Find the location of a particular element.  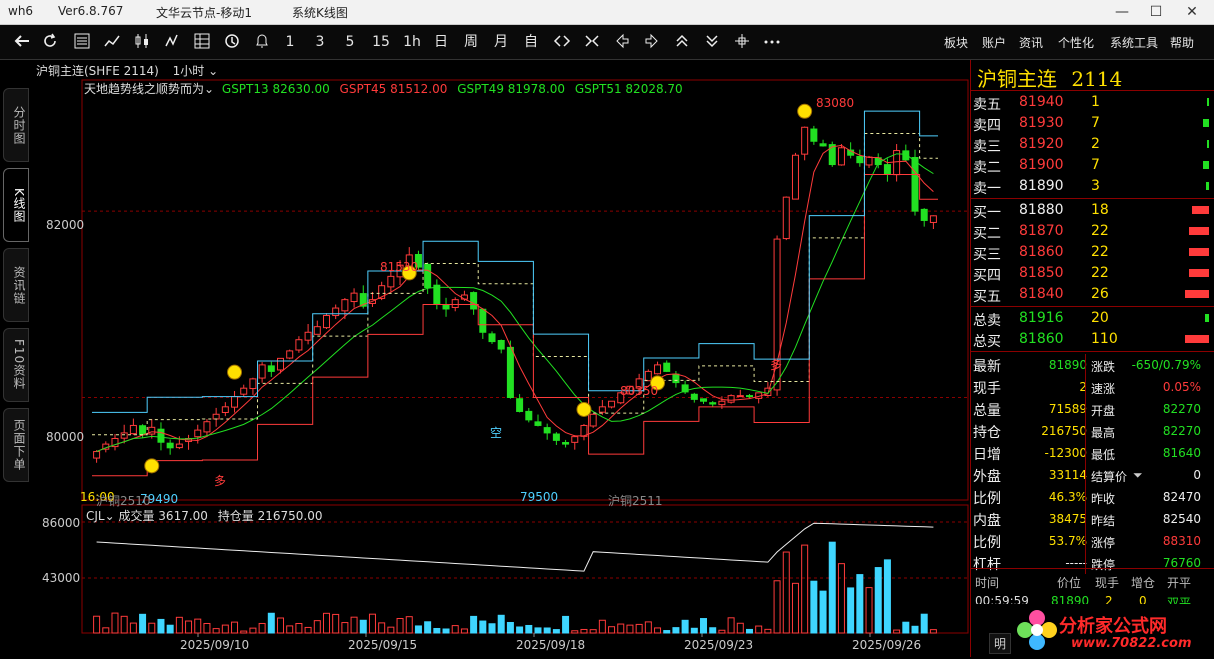

refresh-icon is located at coordinates (50, 42).